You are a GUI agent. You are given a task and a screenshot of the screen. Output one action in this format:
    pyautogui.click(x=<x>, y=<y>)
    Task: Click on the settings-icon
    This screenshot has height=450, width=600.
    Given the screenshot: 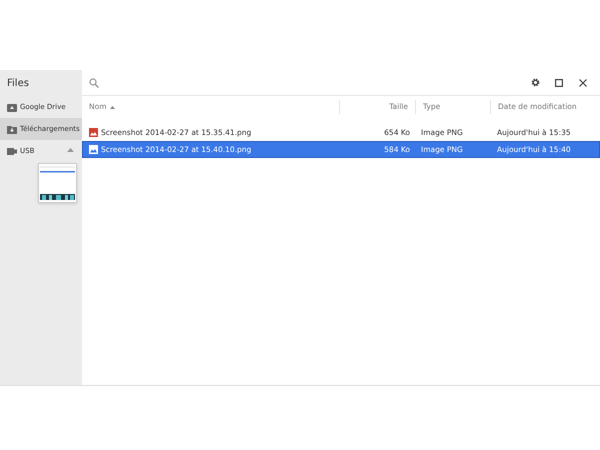 What is the action you would take?
    pyautogui.click(x=535, y=82)
    